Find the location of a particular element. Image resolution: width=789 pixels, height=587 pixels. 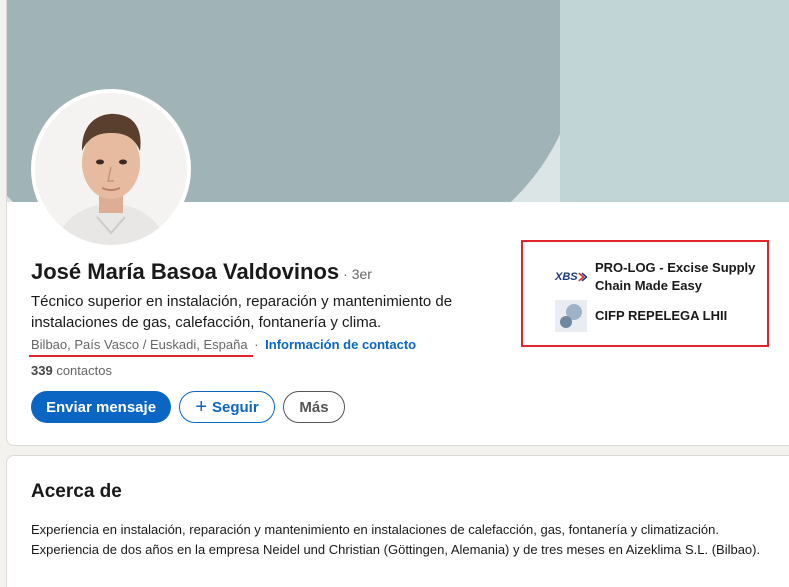

plus-icon: + is located at coordinates (201, 407).